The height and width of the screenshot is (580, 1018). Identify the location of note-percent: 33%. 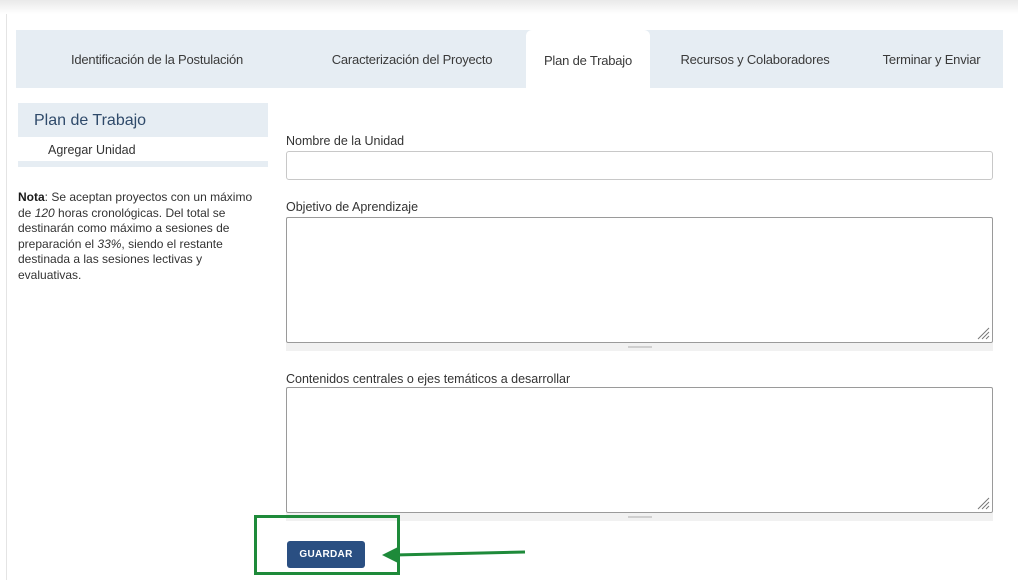
(109, 243).